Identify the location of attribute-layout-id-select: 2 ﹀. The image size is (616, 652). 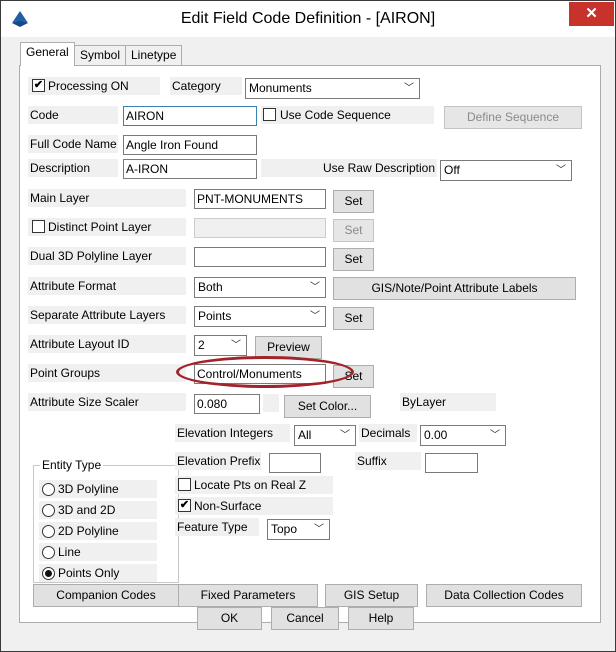
(220, 345).